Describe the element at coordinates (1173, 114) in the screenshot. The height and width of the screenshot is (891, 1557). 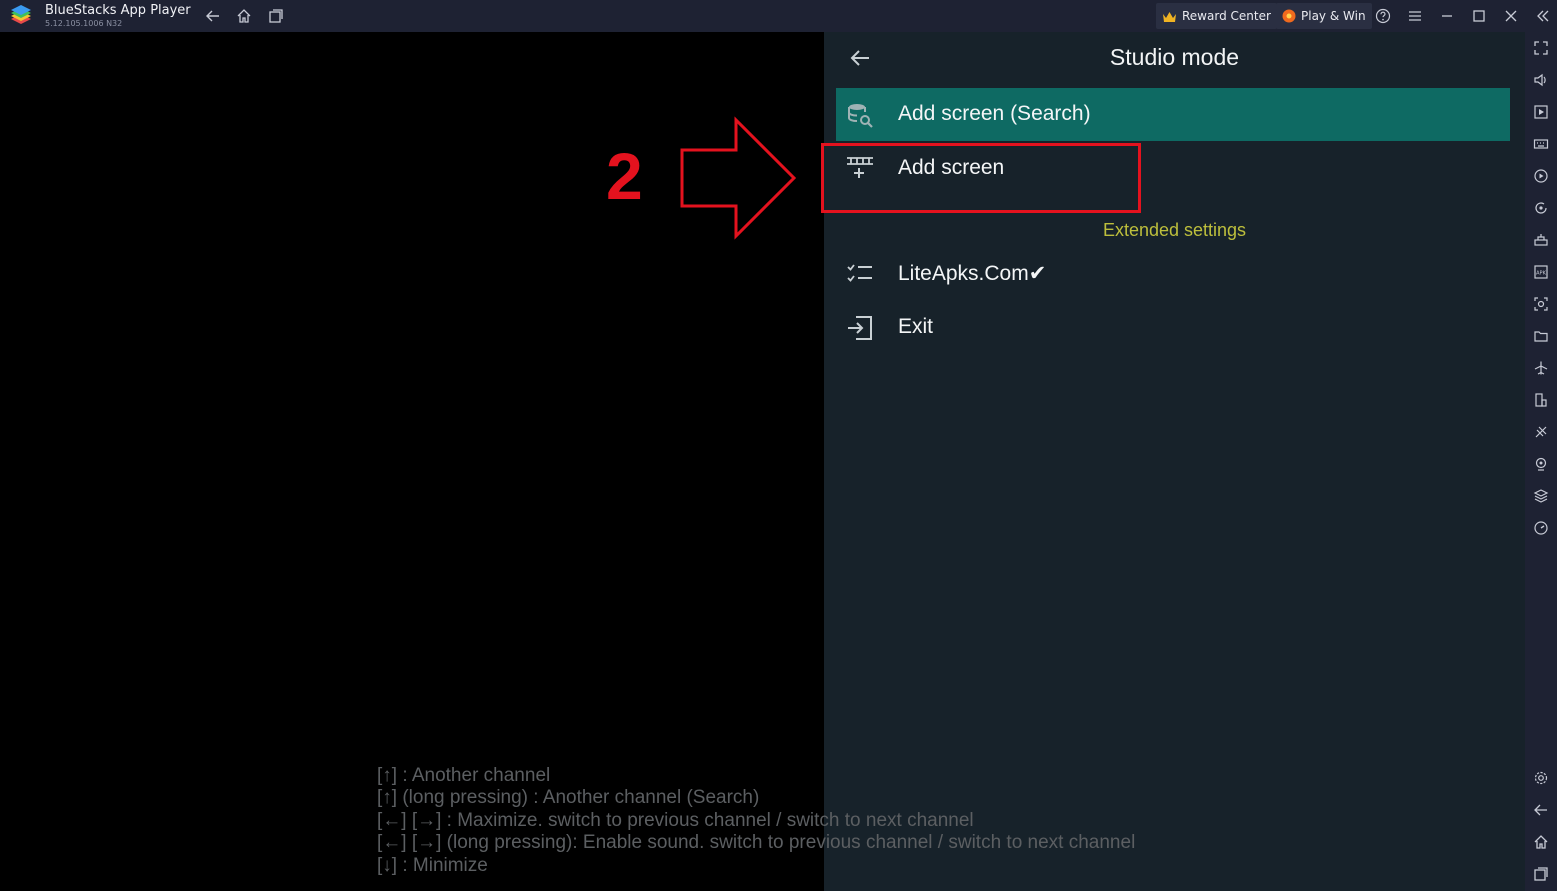
I see `menu-item-add-screen-search: Add screen (Search)` at that location.